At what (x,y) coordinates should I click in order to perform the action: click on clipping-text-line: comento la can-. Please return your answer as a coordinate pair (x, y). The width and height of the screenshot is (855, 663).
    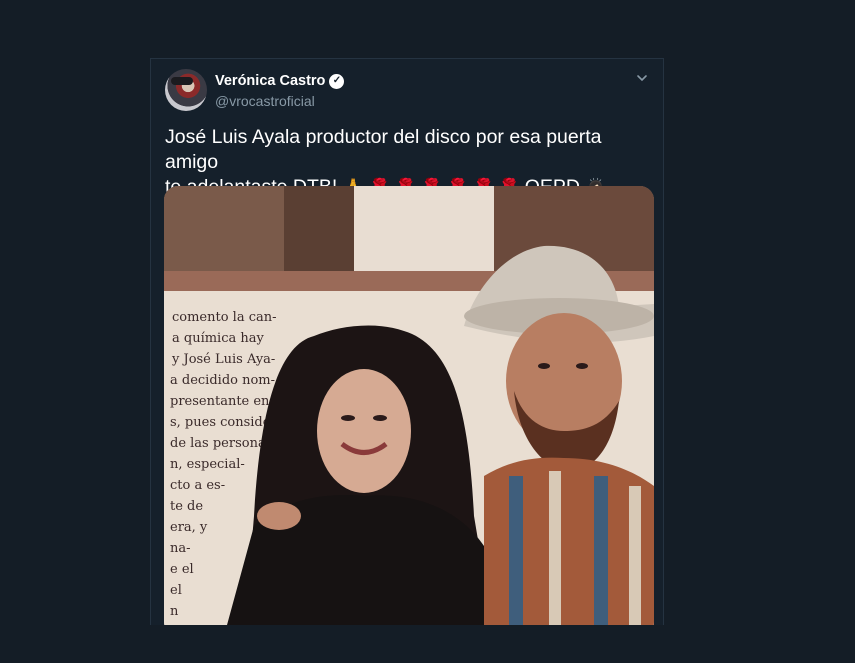
    Looking at the image, I should click on (224, 317).